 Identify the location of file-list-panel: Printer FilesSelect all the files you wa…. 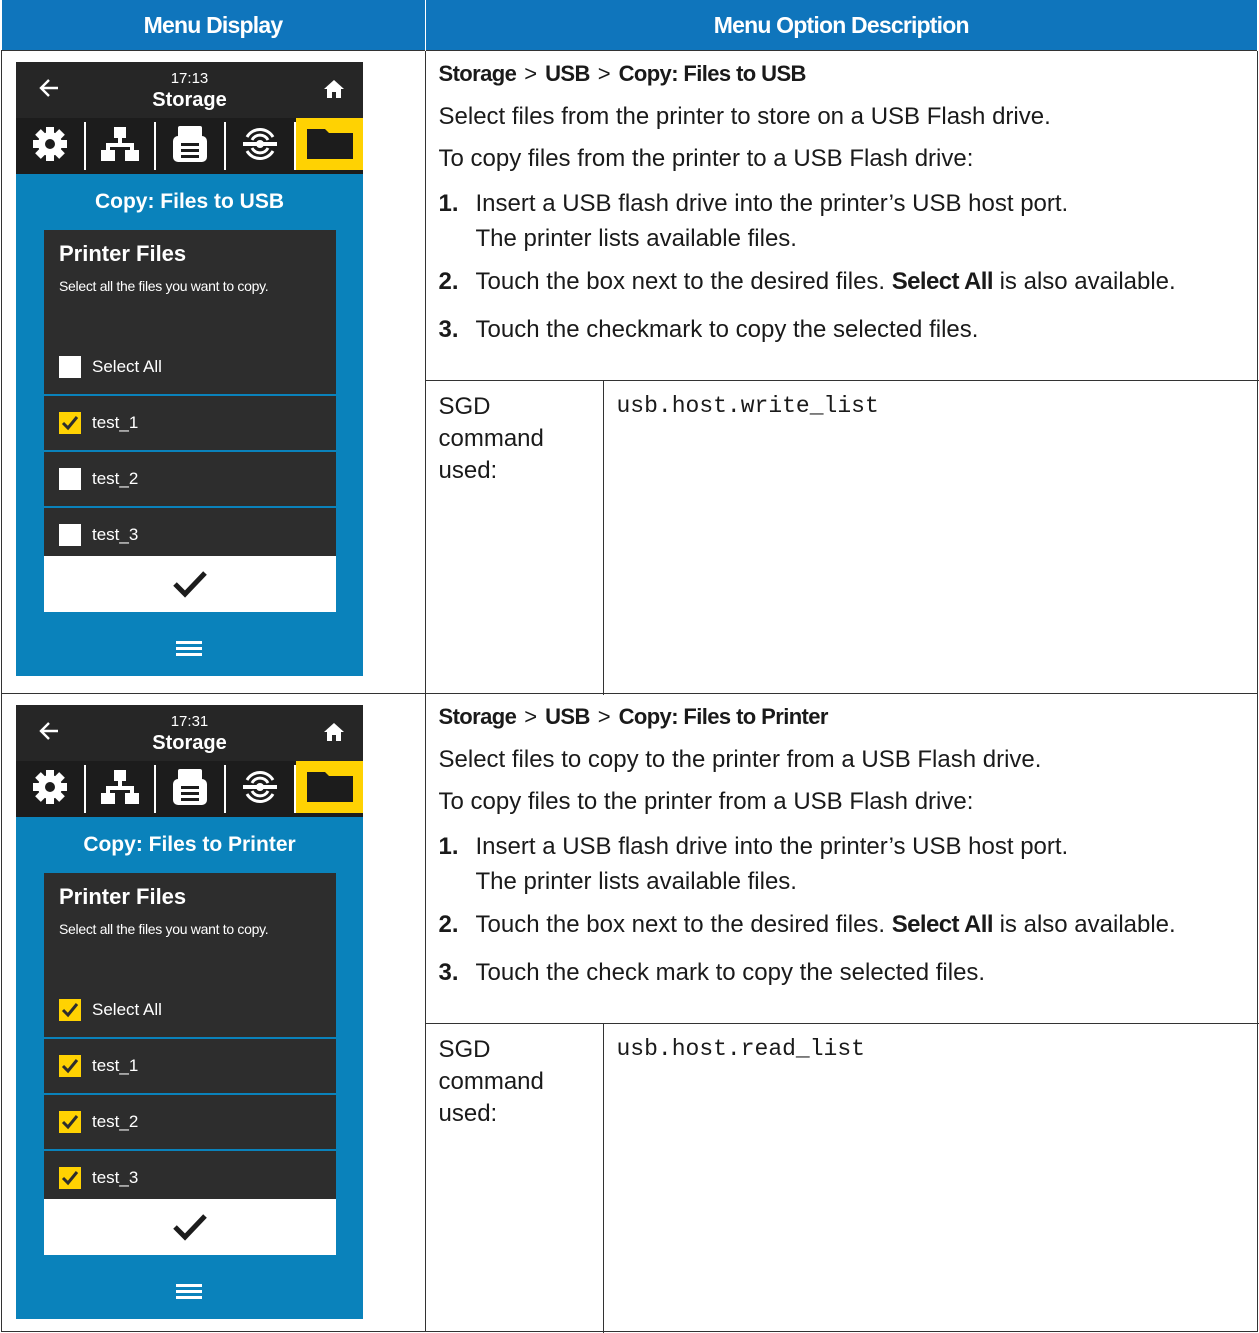
(190, 1036).